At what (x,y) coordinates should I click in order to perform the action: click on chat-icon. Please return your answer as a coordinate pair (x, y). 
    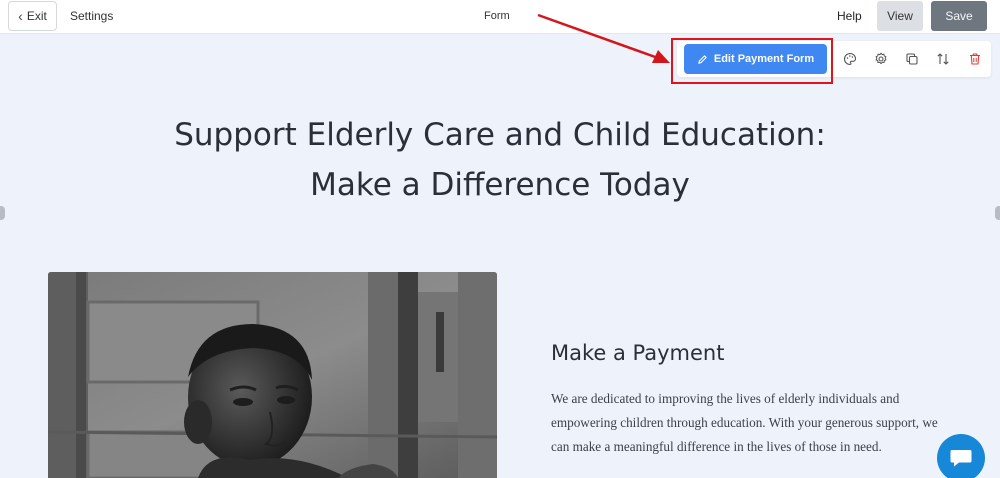
    Looking at the image, I should click on (961, 458).